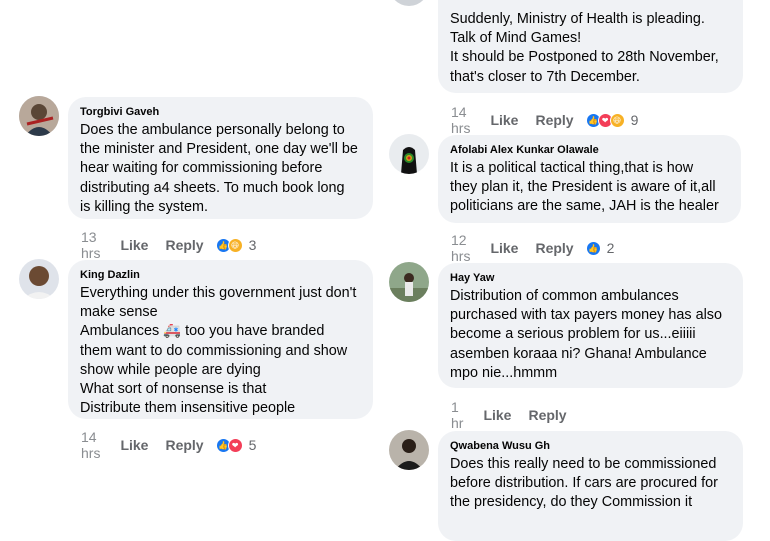 Image resolution: width=770 pixels, height=541 pixels. I want to click on love-icon: ❤, so click(235, 445).